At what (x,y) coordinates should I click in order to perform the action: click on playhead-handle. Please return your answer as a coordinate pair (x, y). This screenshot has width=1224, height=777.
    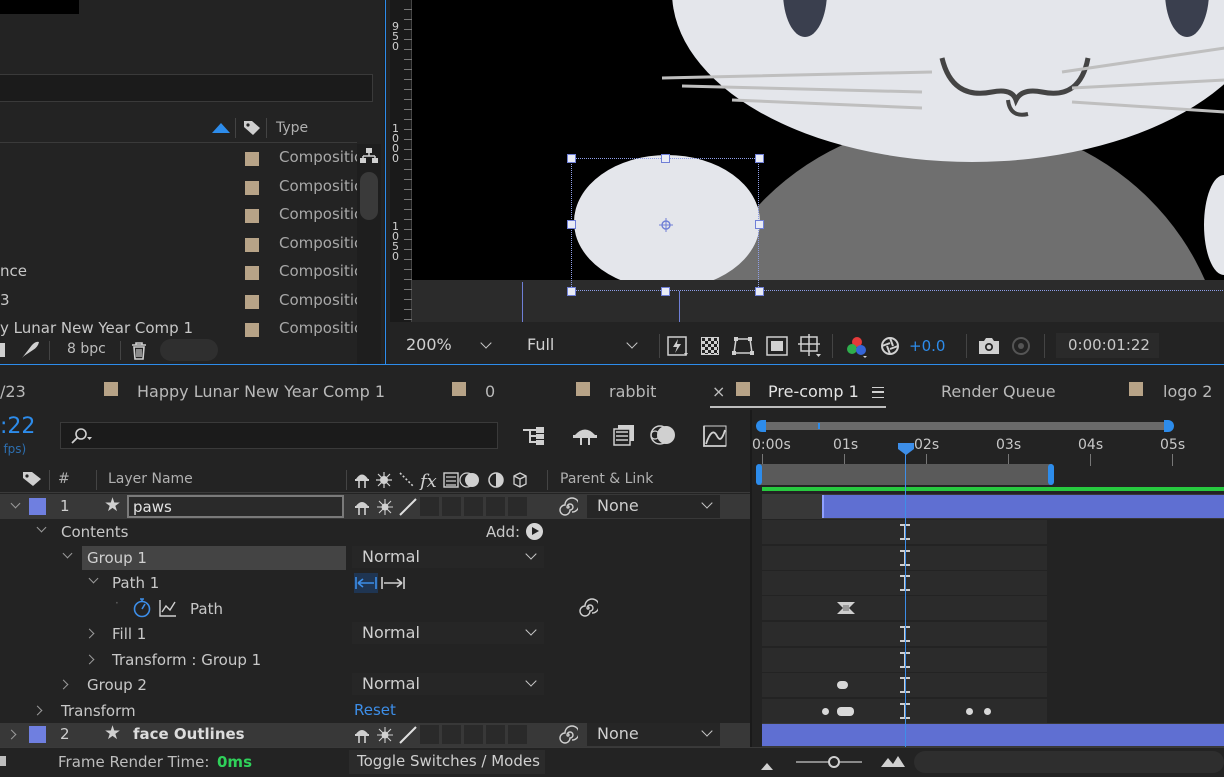
    Looking at the image, I should click on (906, 449).